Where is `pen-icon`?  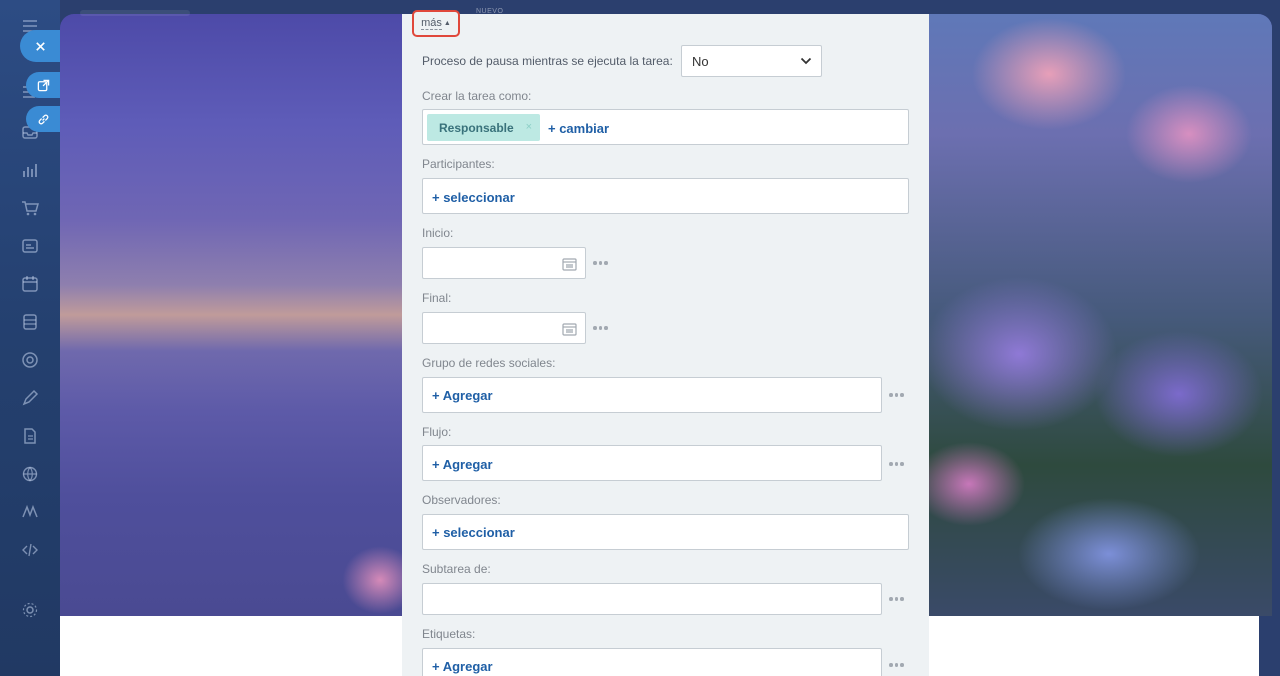 pen-icon is located at coordinates (30, 398).